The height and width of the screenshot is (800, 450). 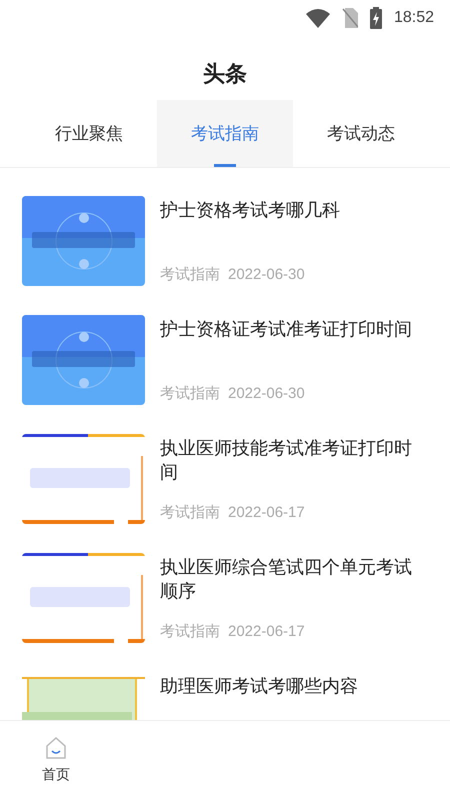 What do you see at coordinates (225, 374) in the screenshot?
I see `article-item: 护士资格证考试准考证打印时间 考试指南 2022-06-30` at bounding box center [225, 374].